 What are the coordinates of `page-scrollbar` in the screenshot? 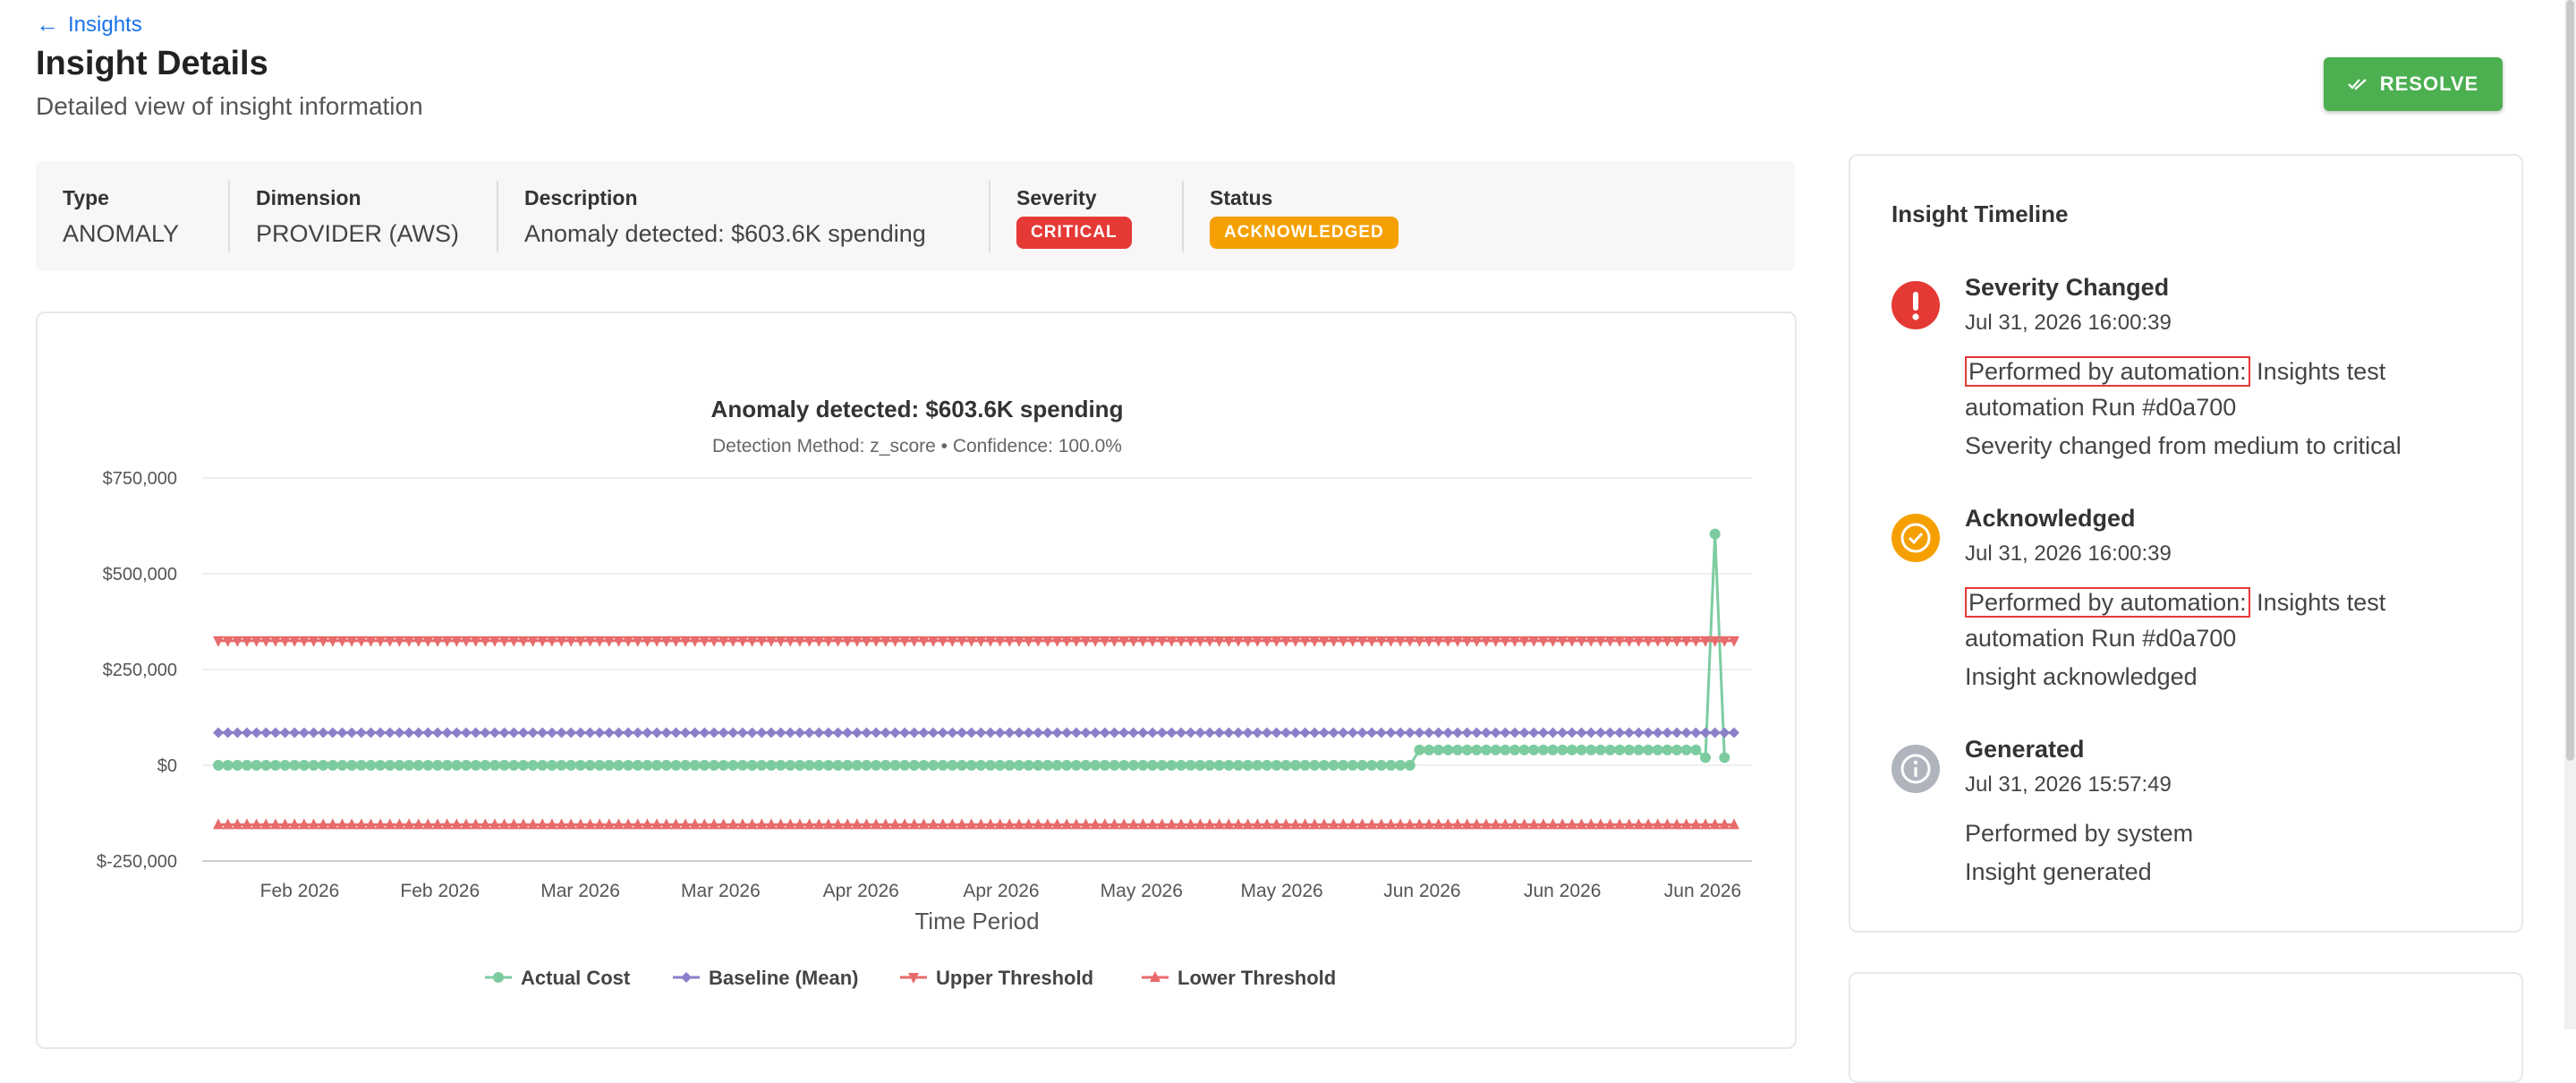 It's located at (2570, 514).